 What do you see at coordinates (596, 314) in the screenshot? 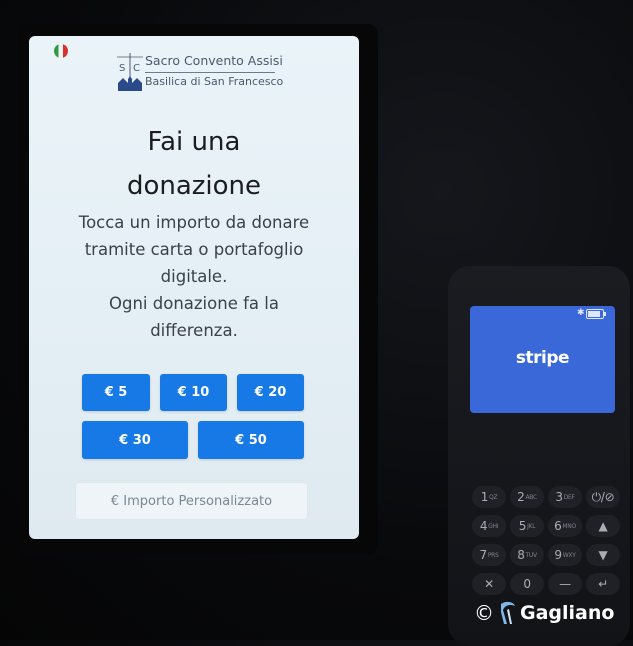
I see `battery-icon` at bounding box center [596, 314].